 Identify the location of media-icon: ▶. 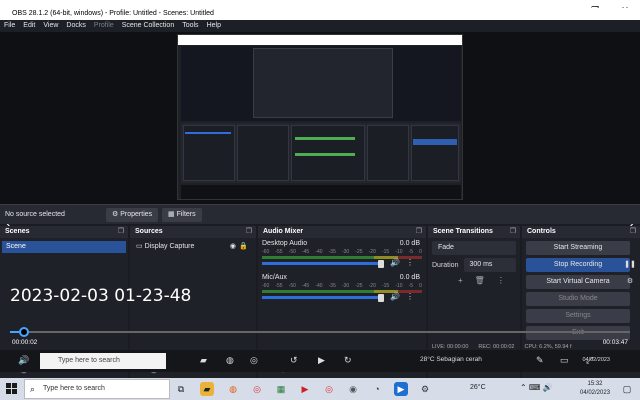
(305, 389).